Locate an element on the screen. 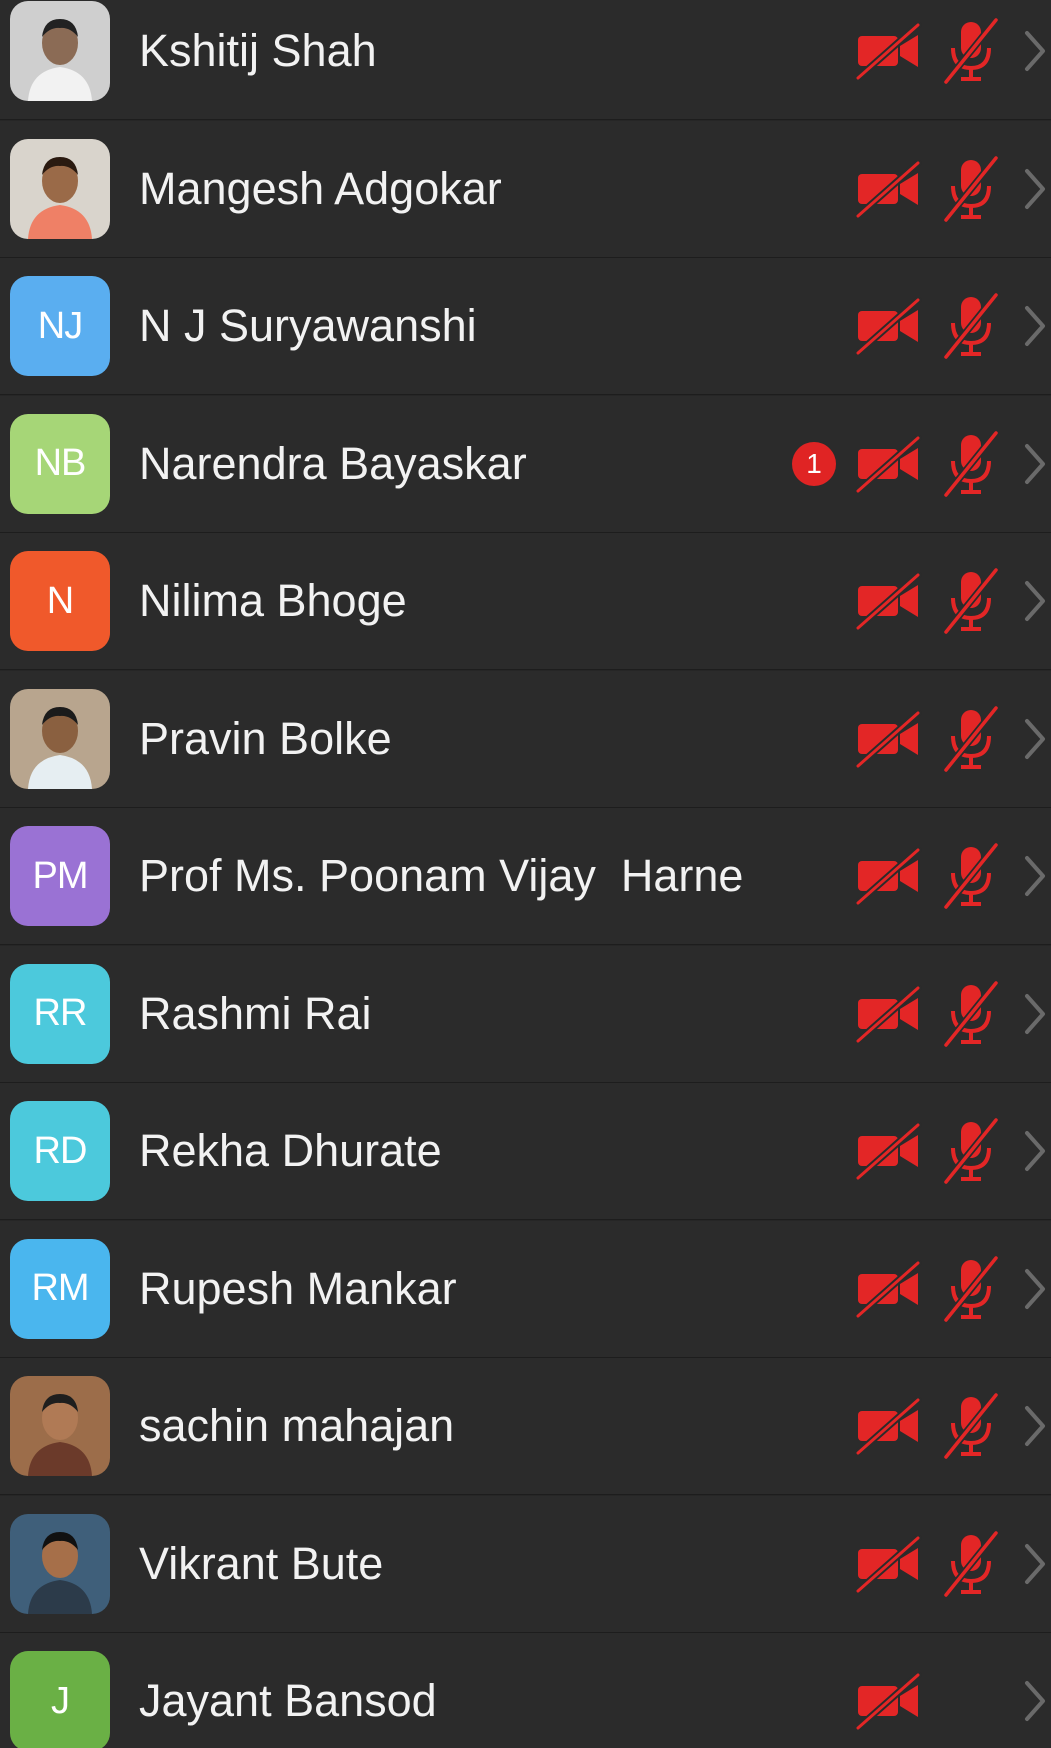 The image size is (1051, 1748). participant-name: sachin mahajan is located at coordinates (297, 1425).